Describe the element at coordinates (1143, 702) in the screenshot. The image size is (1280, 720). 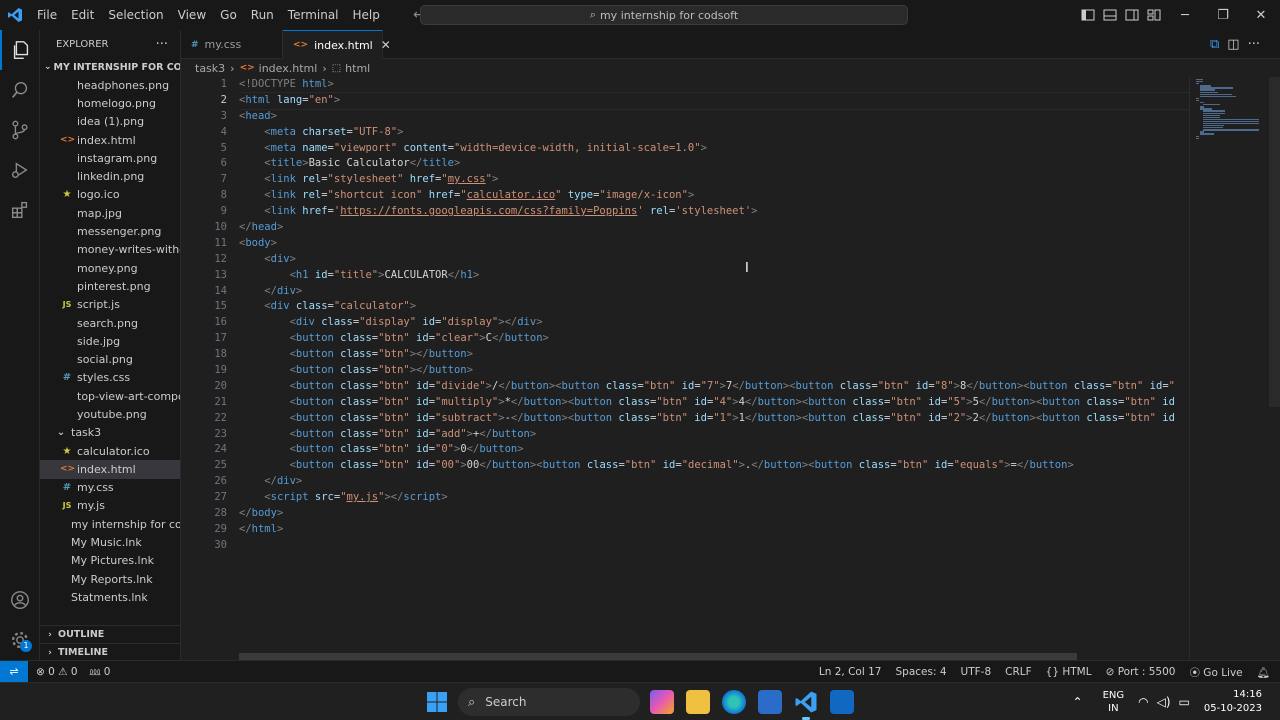
I see `wifi-icon: ◠` at that location.